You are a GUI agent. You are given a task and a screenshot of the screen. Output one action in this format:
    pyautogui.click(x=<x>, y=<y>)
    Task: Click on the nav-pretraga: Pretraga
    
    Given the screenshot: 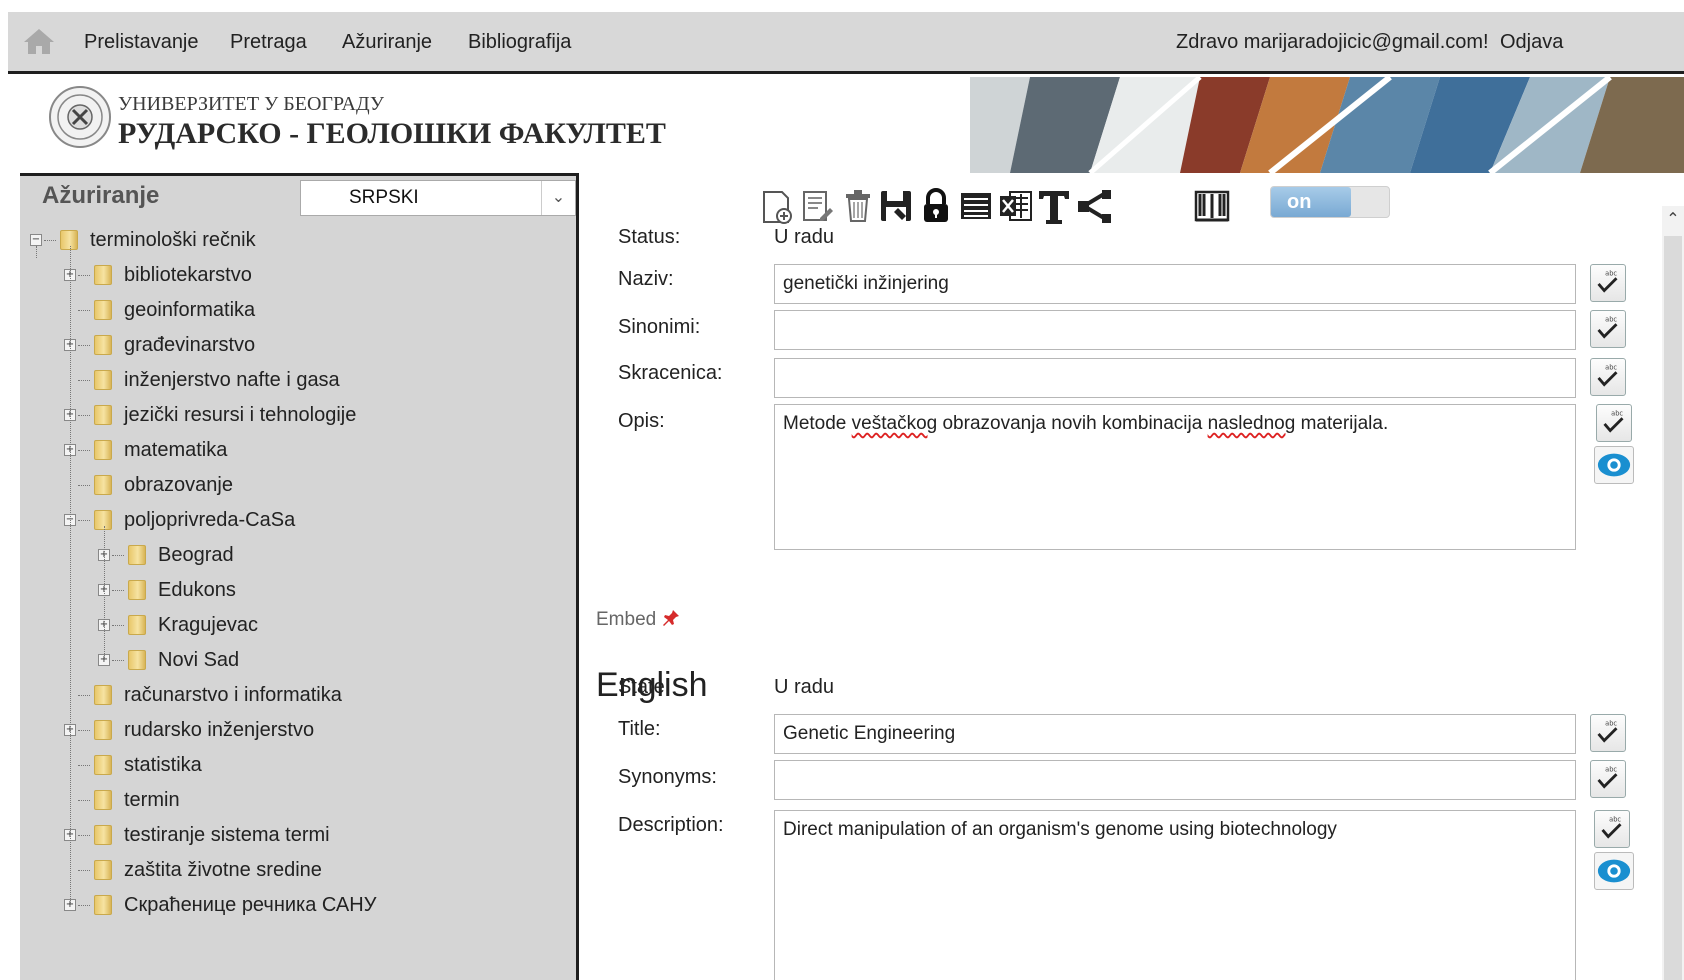 What is the action you would take?
    pyautogui.click(x=268, y=42)
    